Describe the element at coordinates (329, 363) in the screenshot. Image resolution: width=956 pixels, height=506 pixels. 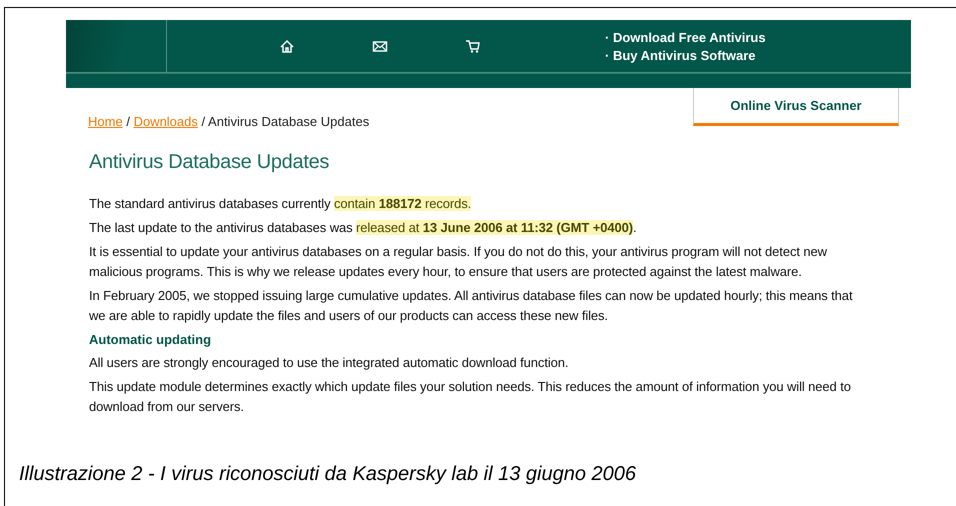
I see `paragraph: All users are strongly encouraged to use the integrated automatic download function.` at that location.